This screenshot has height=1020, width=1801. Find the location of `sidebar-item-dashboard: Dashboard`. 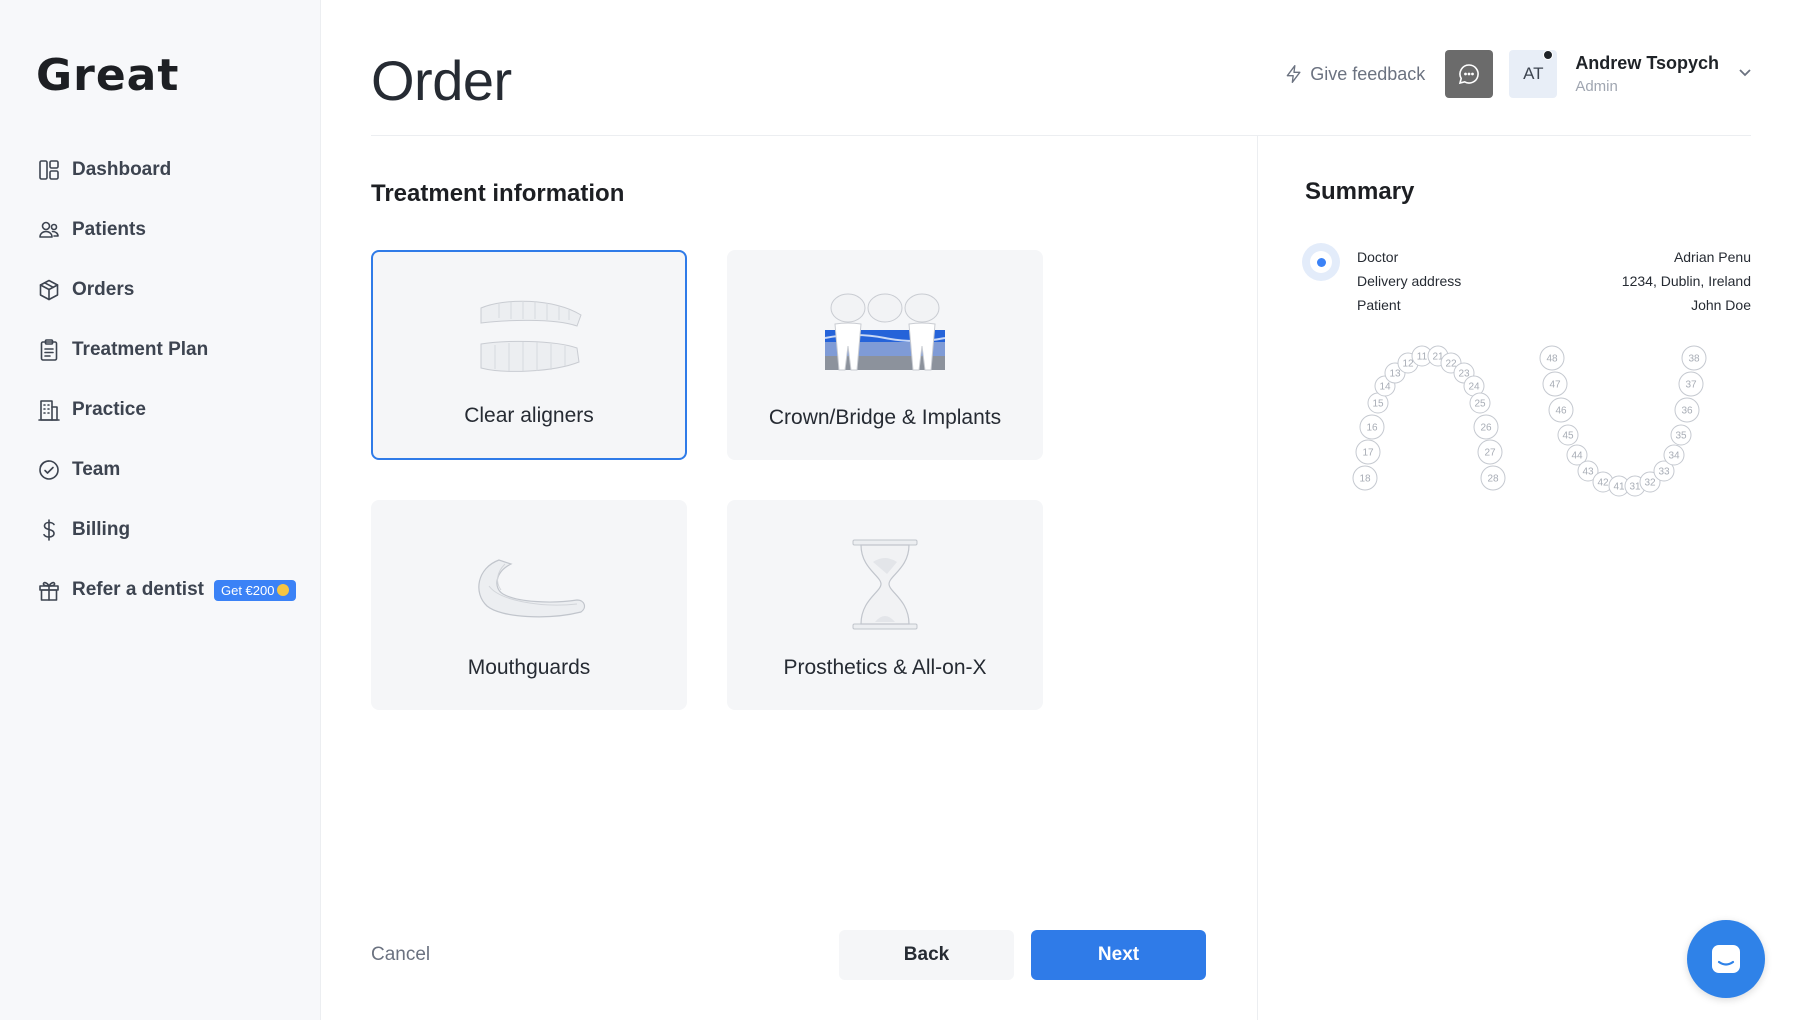

sidebar-item-dashboard: Dashboard is located at coordinates (171, 170).